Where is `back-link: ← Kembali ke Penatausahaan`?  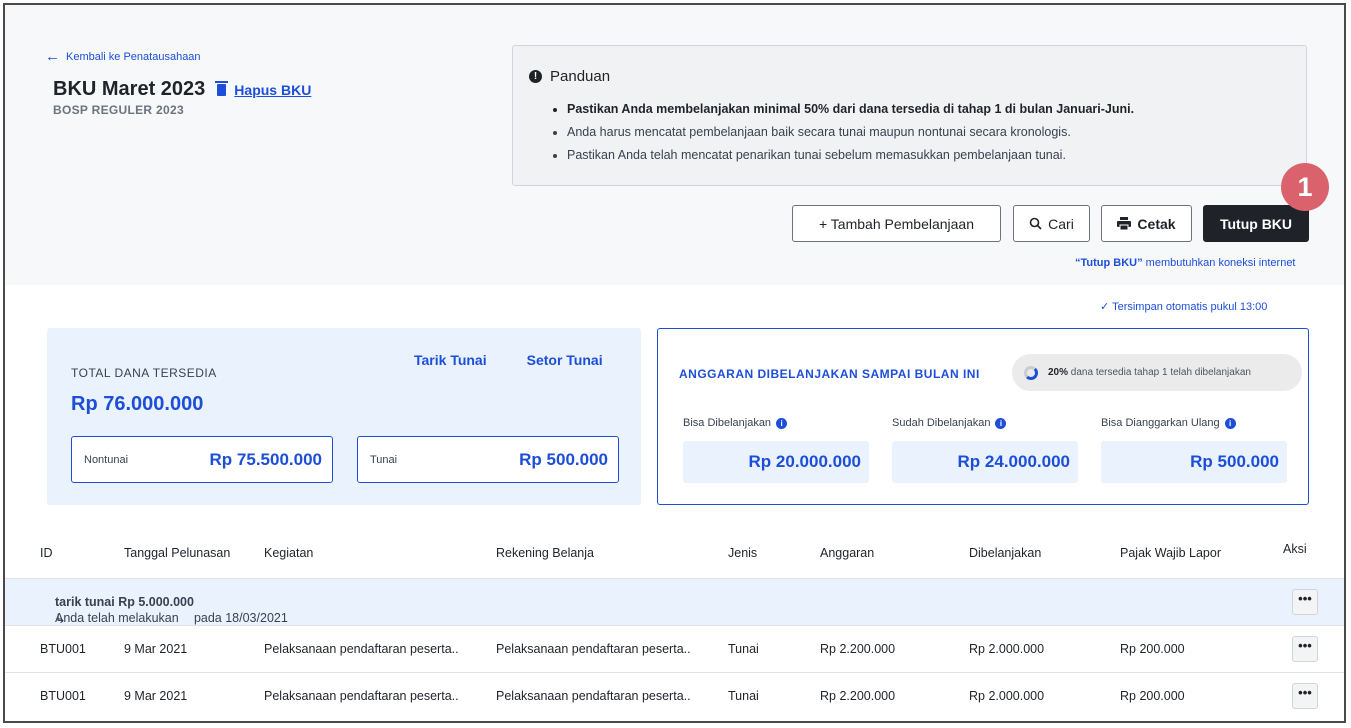
back-link: ← Kembali ke Penatausahaan is located at coordinates (123, 56).